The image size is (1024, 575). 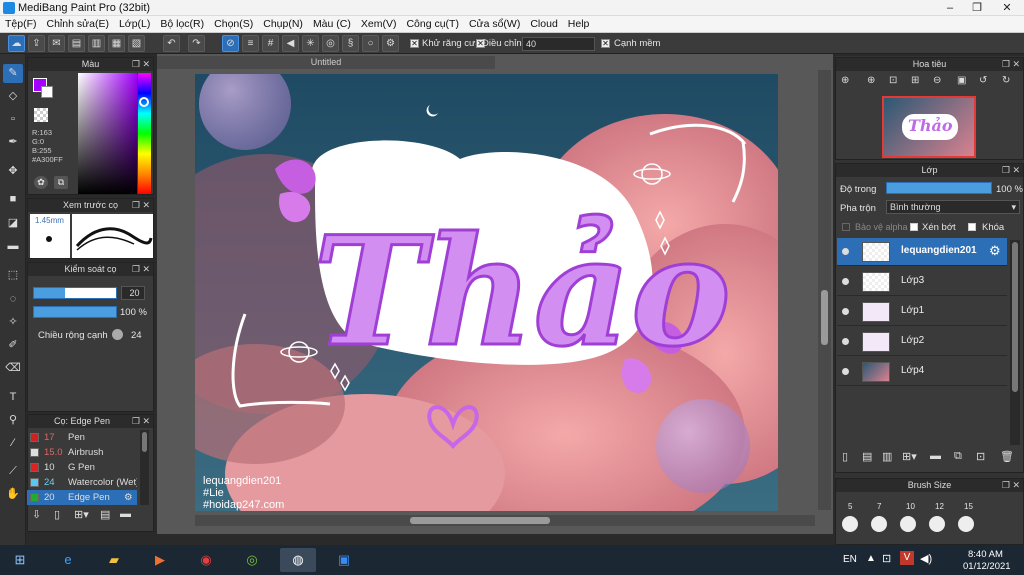 What do you see at coordinates (105, 514) in the screenshot?
I see `settings-brush-icon: ▤` at bounding box center [105, 514].